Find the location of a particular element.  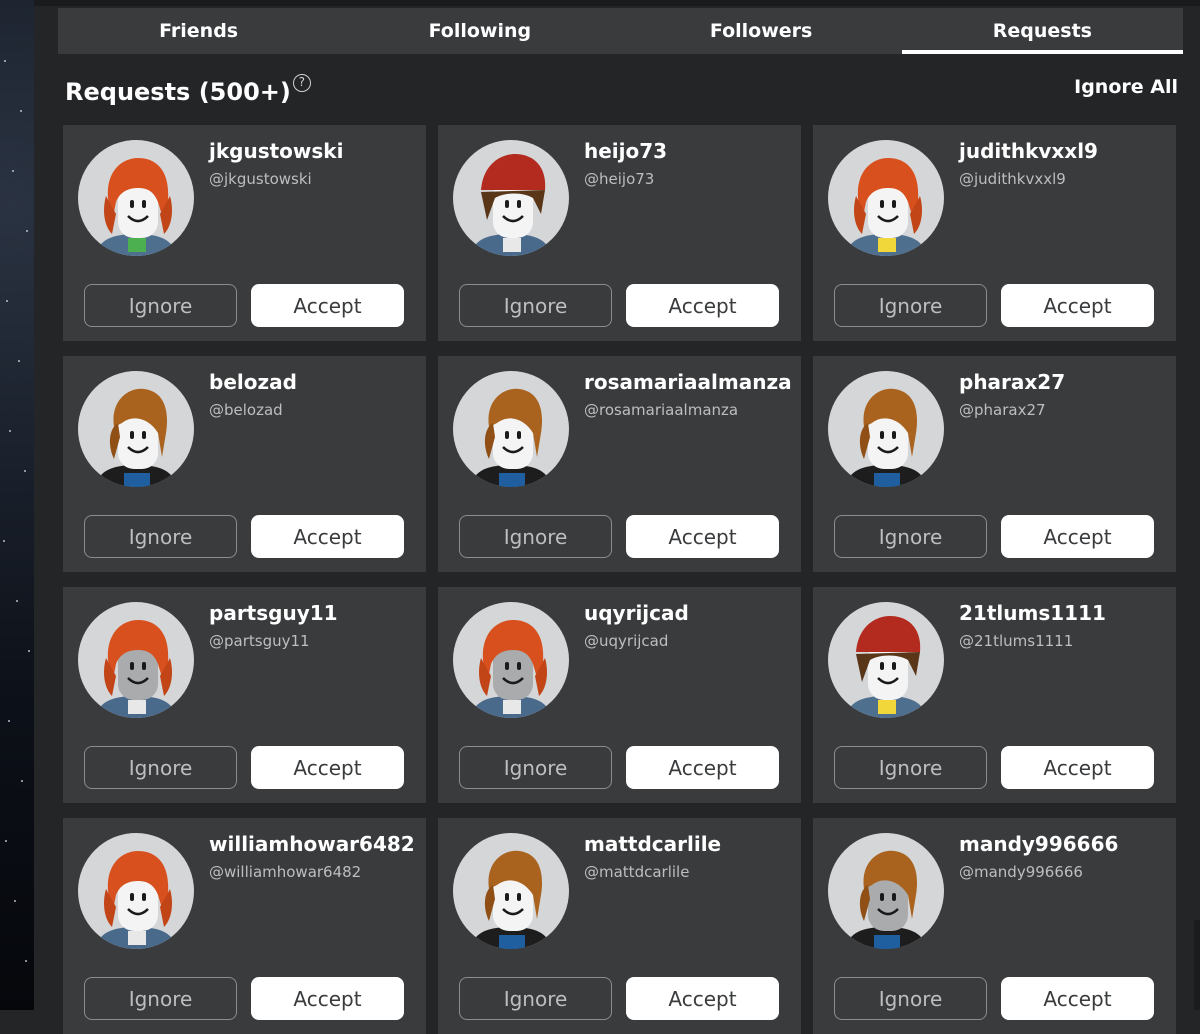

question-circle-icon: ? is located at coordinates (301, 83).